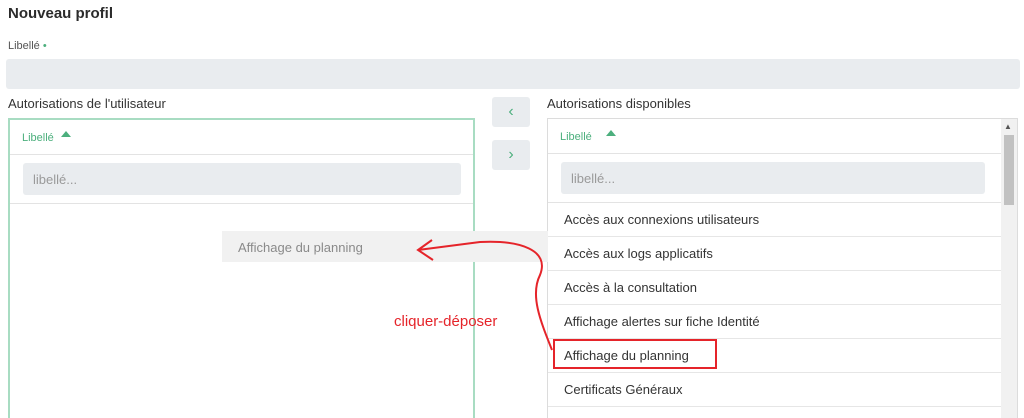 The width and height of the screenshot is (1024, 418). What do you see at coordinates (446, 321) in the screenshot?
I see `drag-annotation-text: cliquer-déposer` at bounding box center [446, 321].